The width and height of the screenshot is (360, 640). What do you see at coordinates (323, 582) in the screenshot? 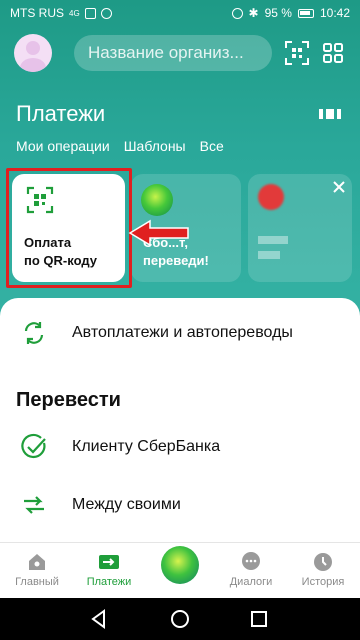
I see `nav-history-label: История` at bounding box center [323, 582].